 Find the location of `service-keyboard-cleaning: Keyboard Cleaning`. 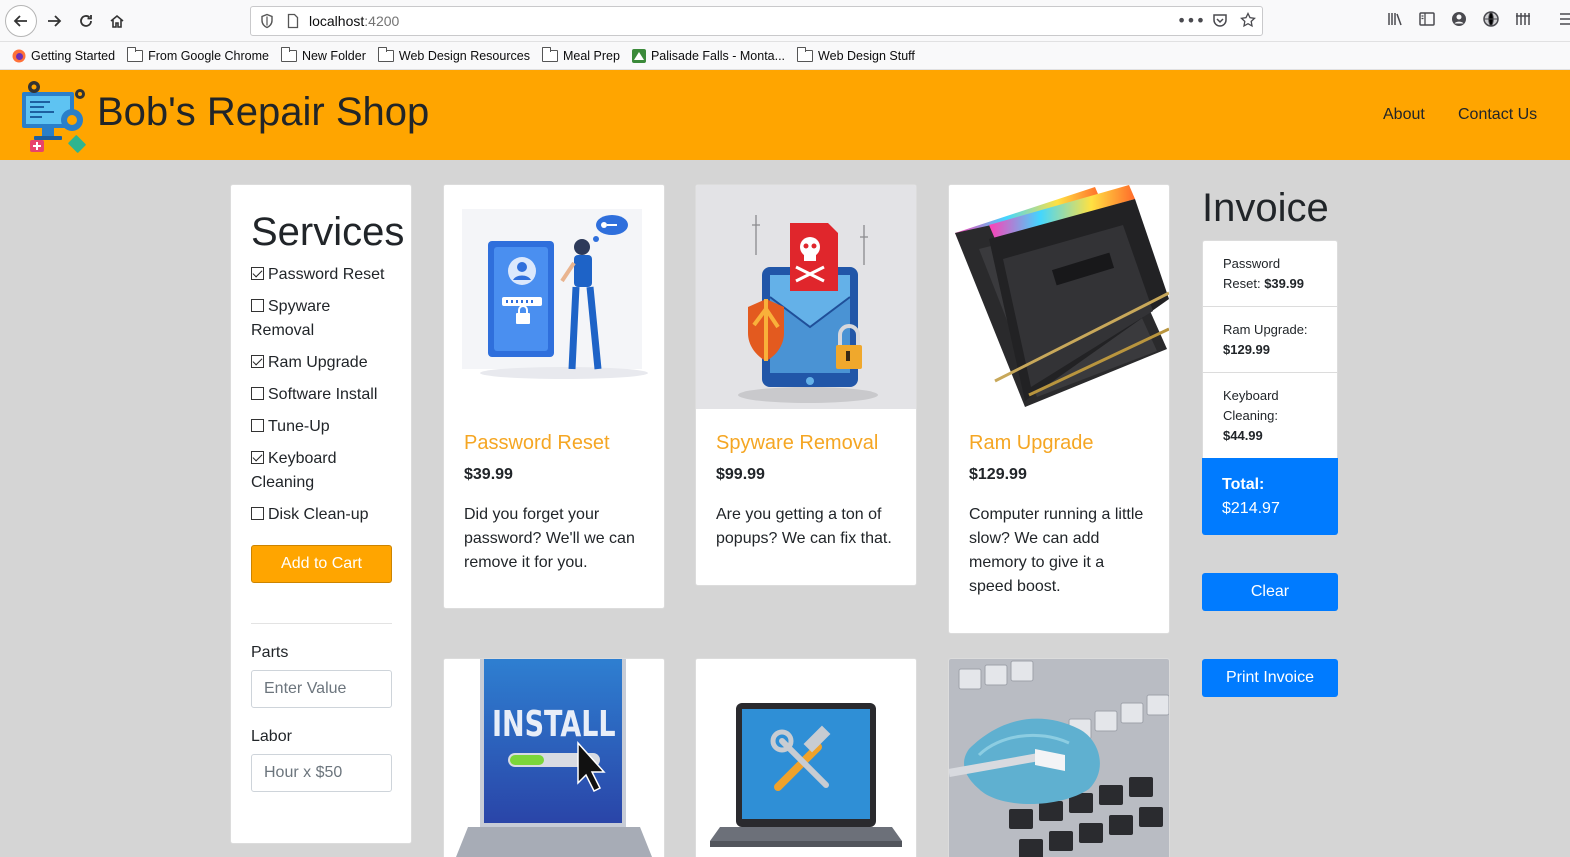

service-keyboard-cleaning: Keyboard Cleaning is located at coordinates (321, 471).